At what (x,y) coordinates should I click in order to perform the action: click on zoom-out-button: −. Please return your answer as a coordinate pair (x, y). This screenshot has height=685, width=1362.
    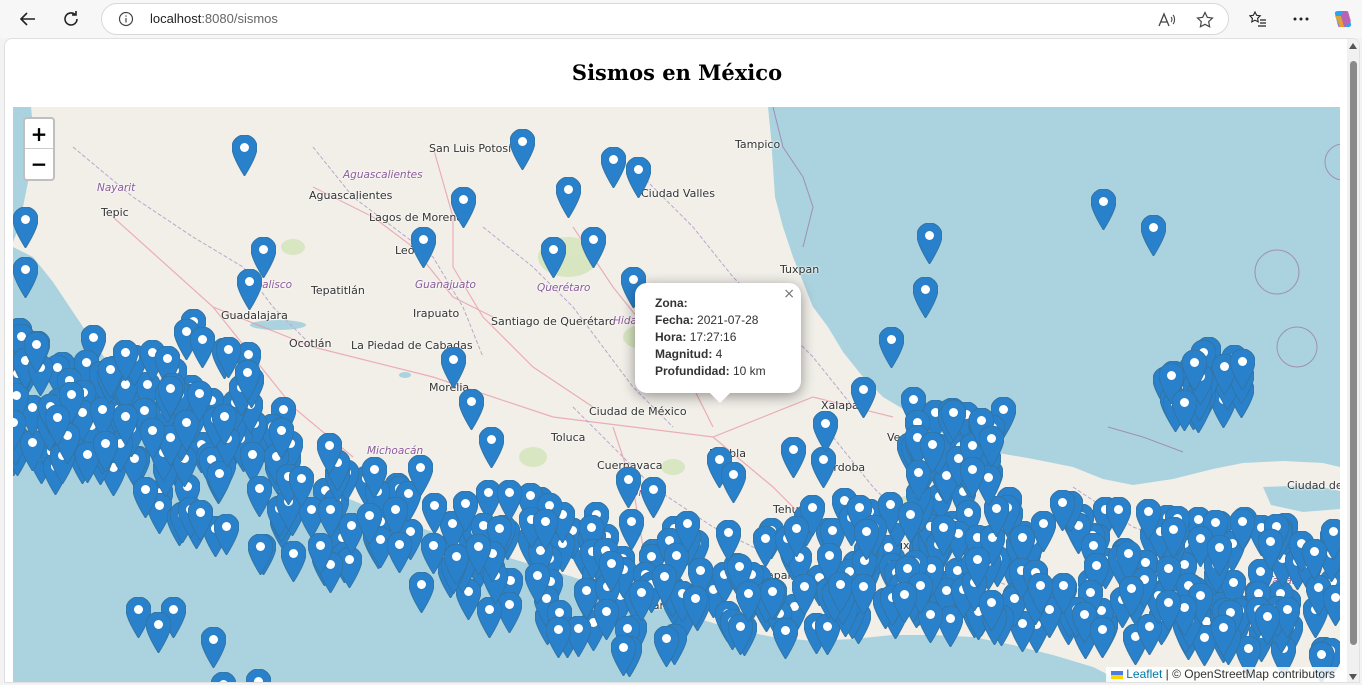
    Looking at the image, I should click on (39, 164).